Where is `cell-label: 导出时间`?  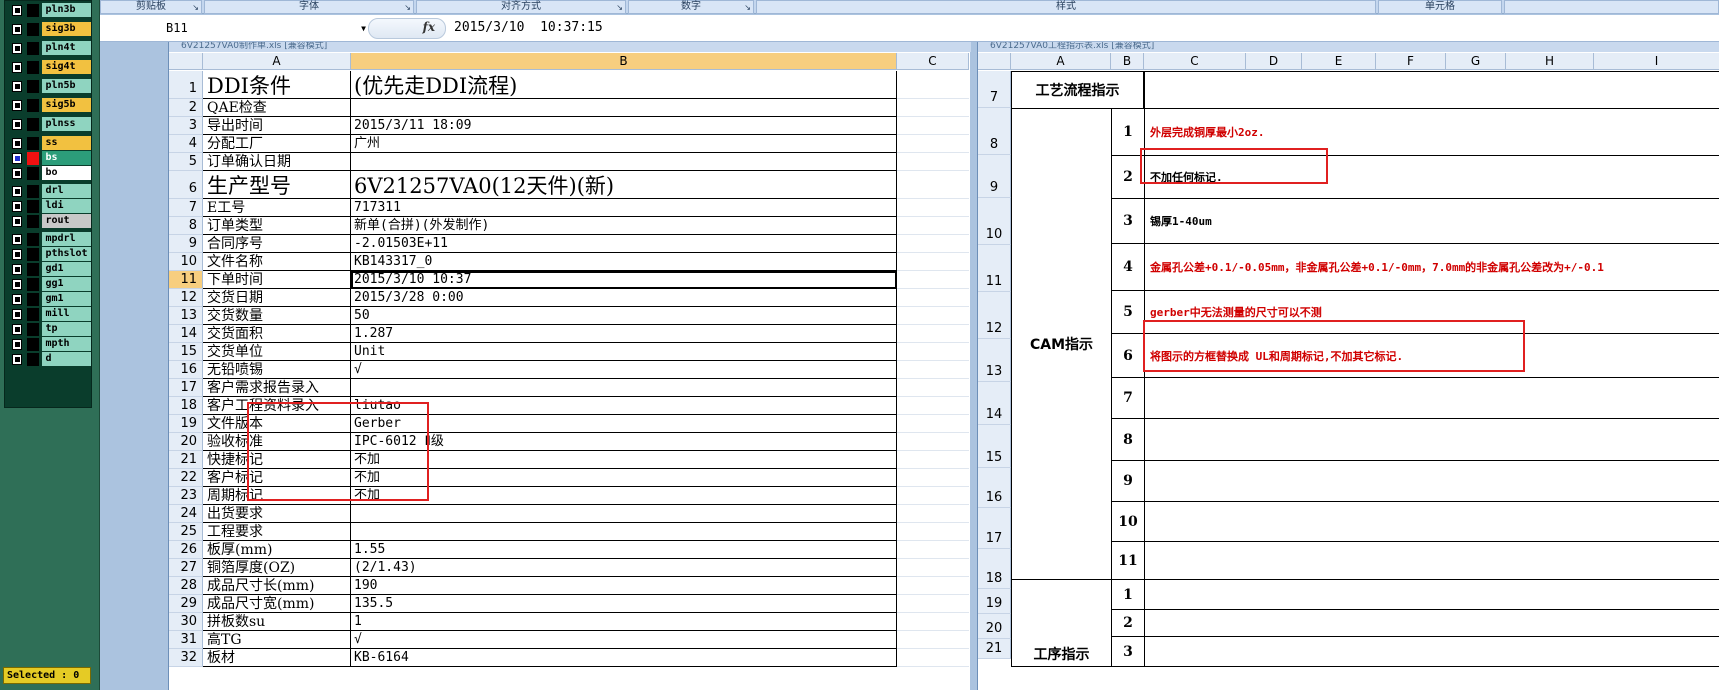
cell-label: 导出时间 is located at coordinates (277, 126).